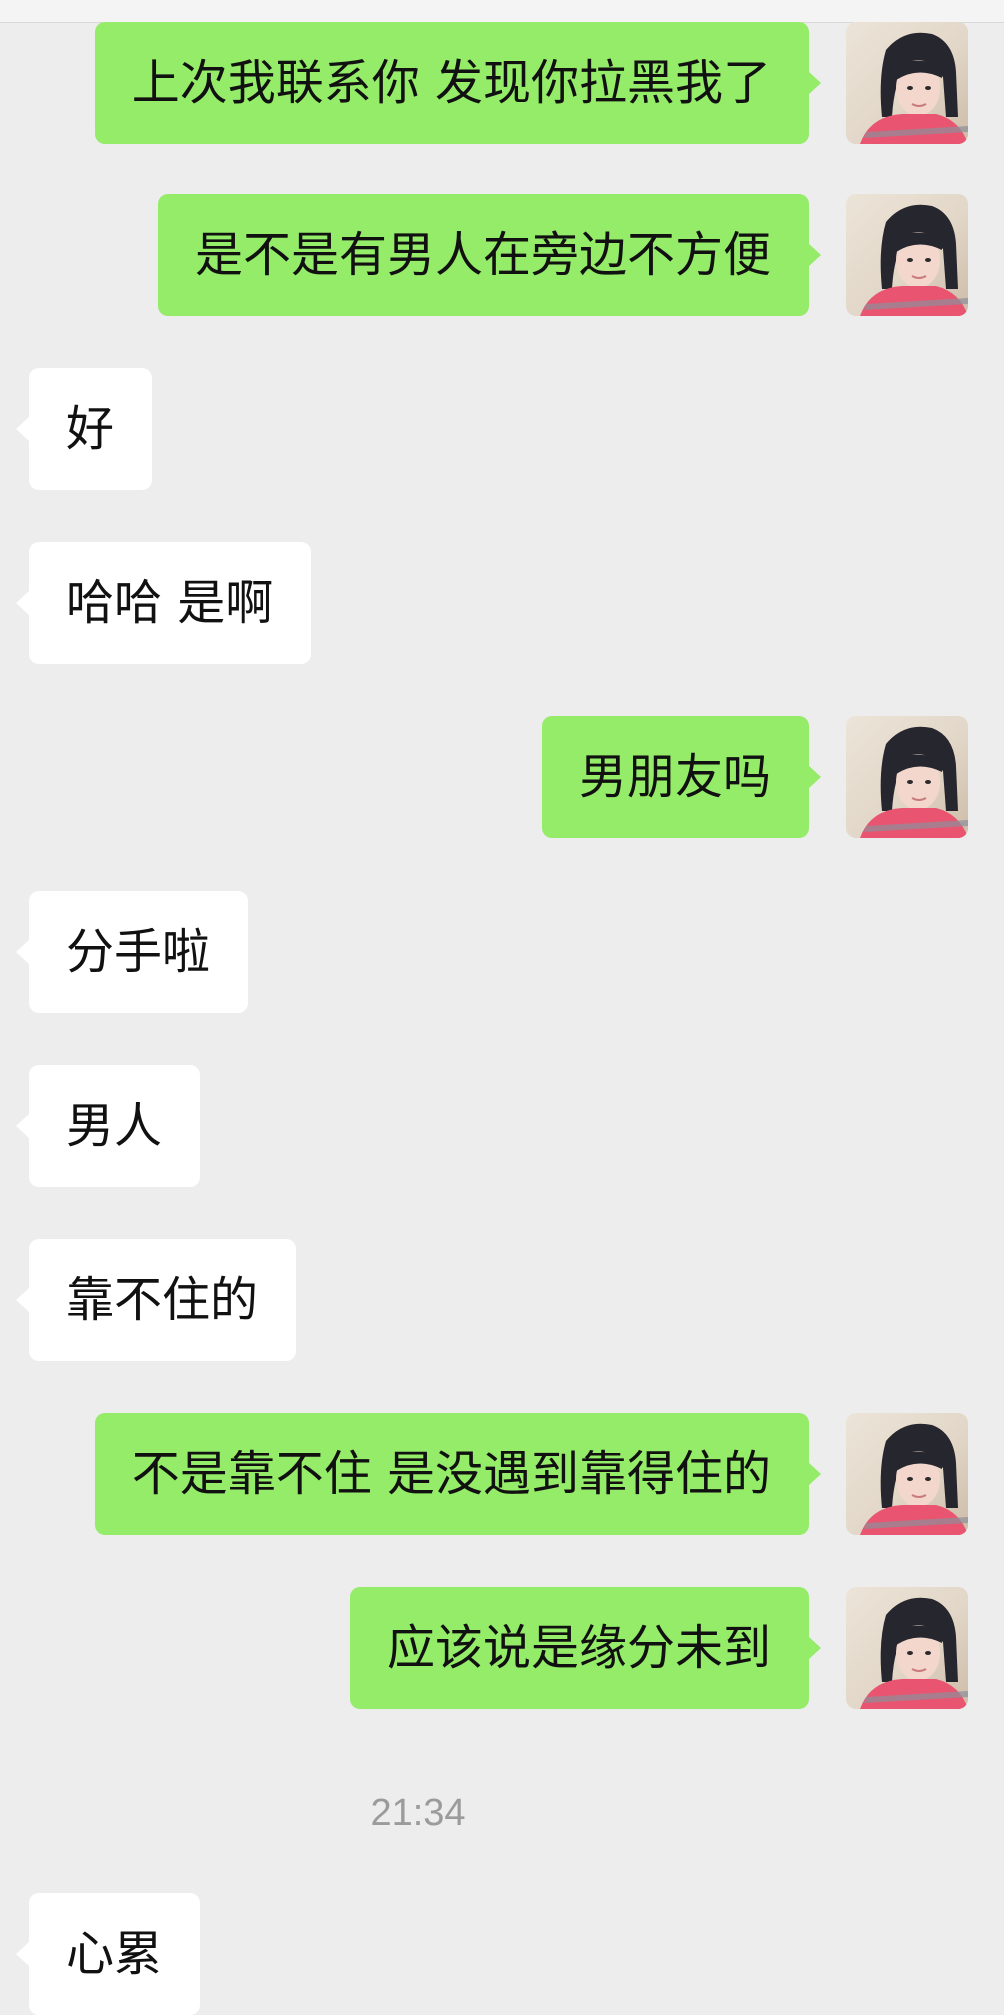 Image resolution: width=1004 pixels, height=2015 pixels. What do you see at coordinates (502, 1954) in the screenshot?
I see `message-incoming: 心累` at bounding box center [502, 1954].